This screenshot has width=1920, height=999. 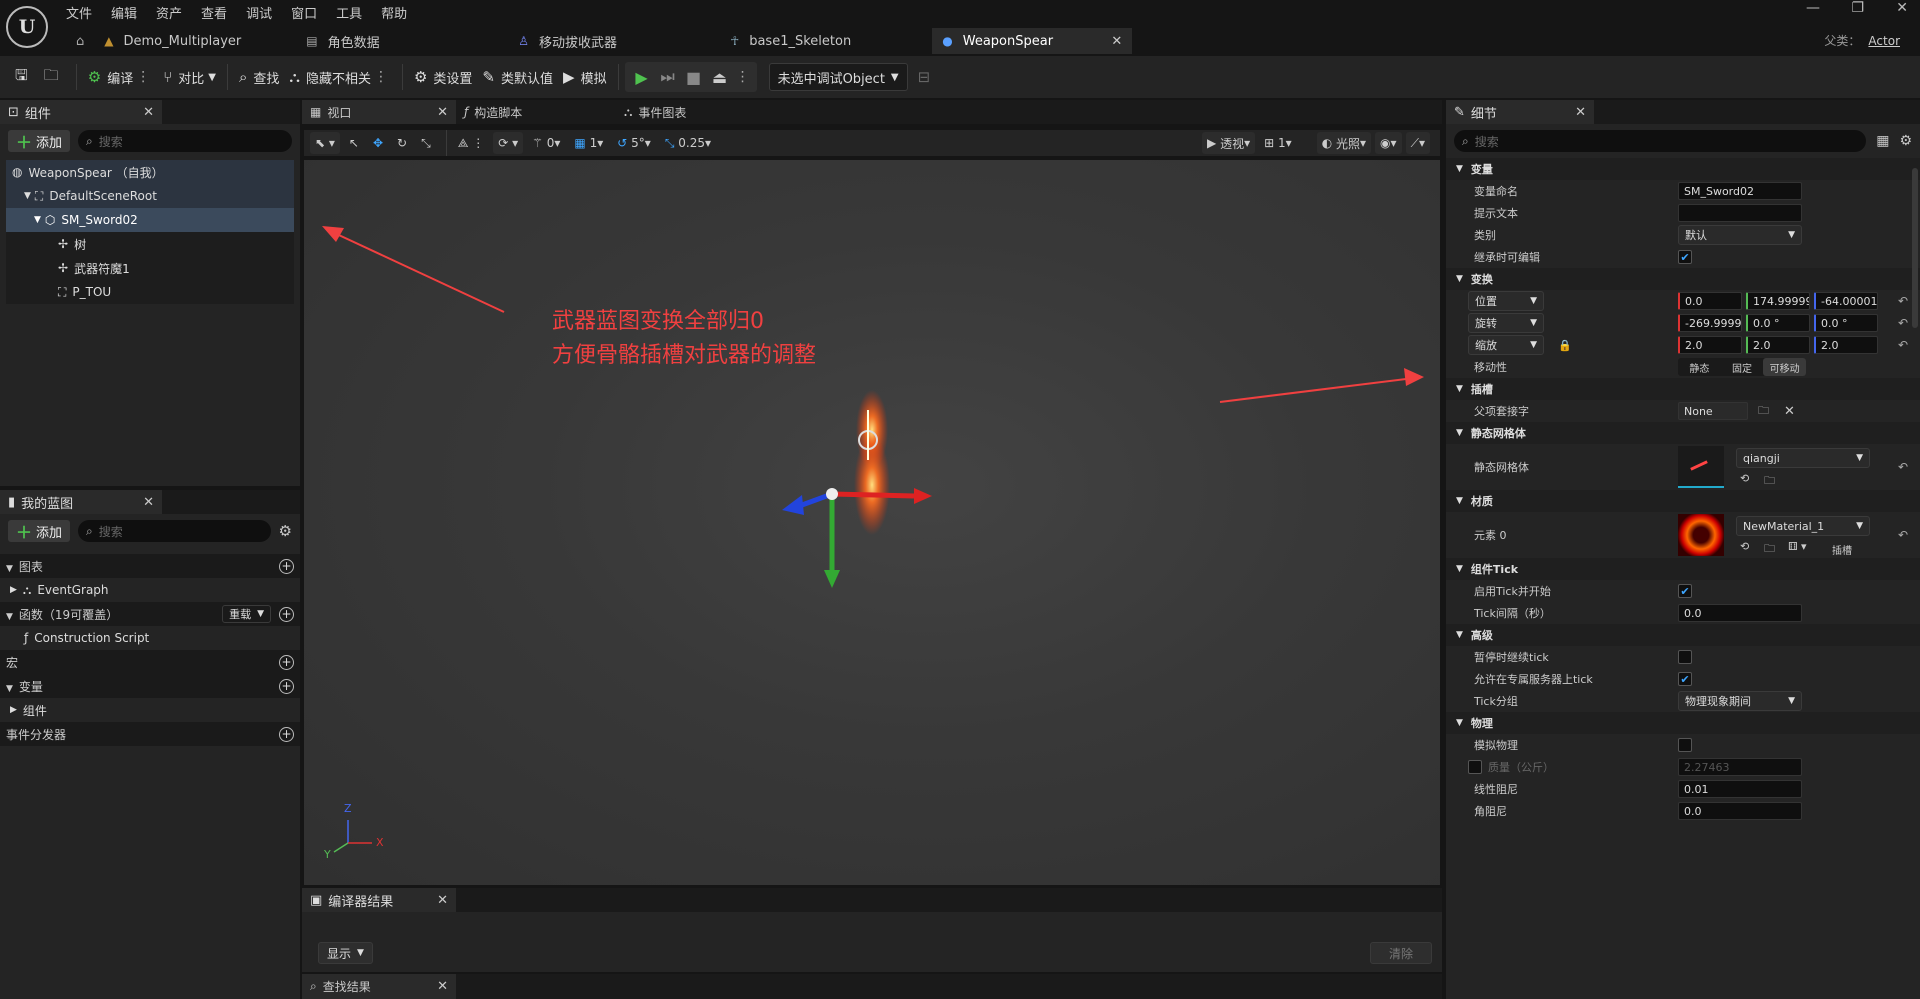 I want to click on show-select: 显示 ▼, so click(x=345, y=953).